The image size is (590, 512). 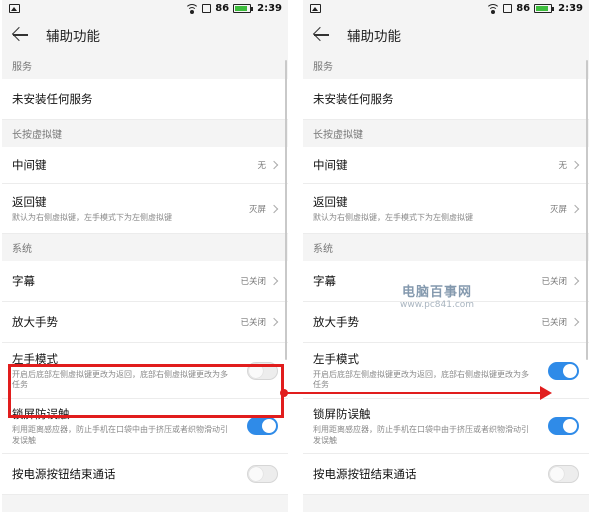 What do you see at coordinates (546, 393) in the screenshot?
I see `arrow-head-icon` at bounding box center [546, 393].